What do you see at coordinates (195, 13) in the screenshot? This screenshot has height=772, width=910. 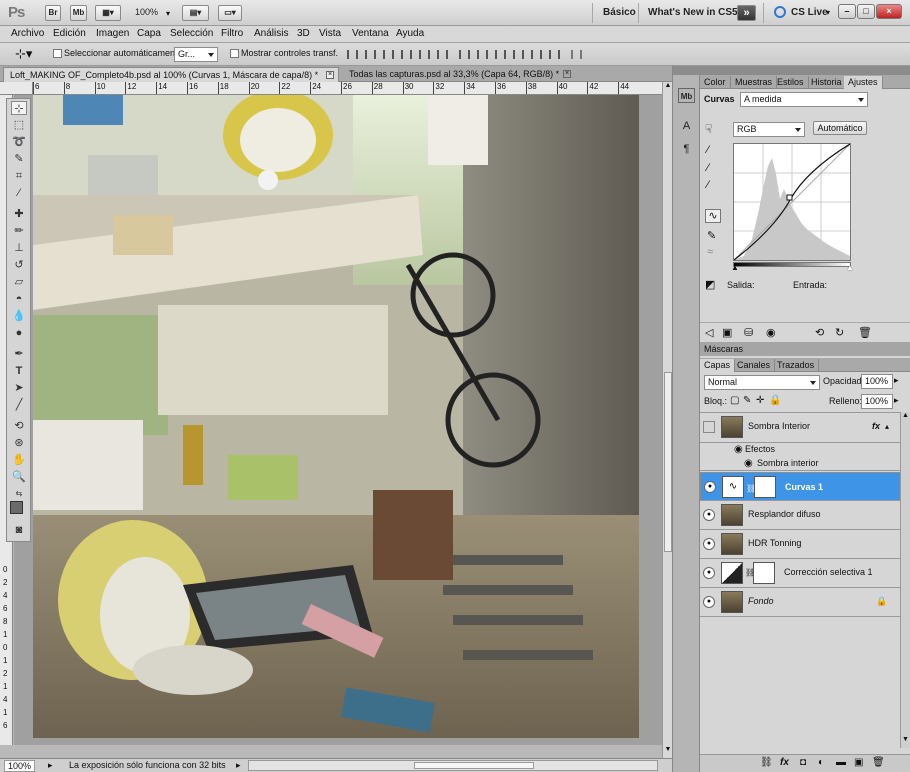 I see `arrange-documents-button: ▤▾` at bounding box center [195, 13].